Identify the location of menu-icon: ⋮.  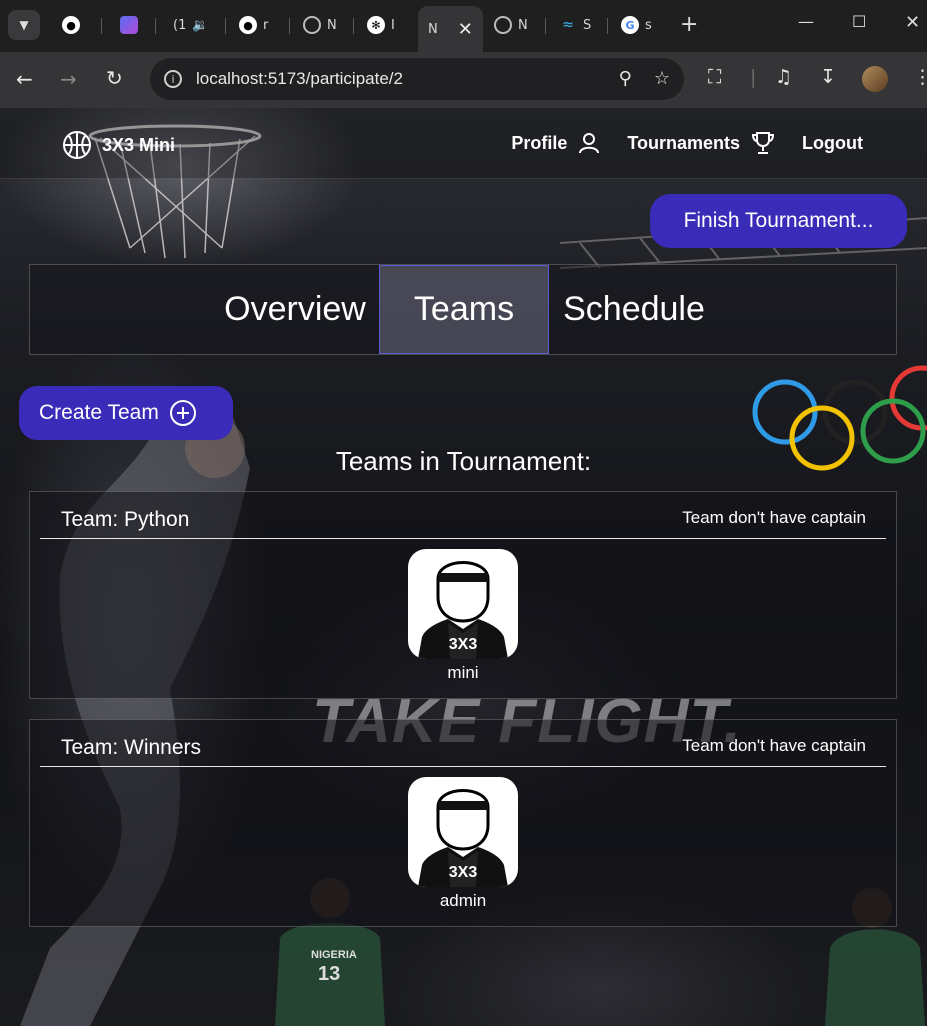
(920, 77).